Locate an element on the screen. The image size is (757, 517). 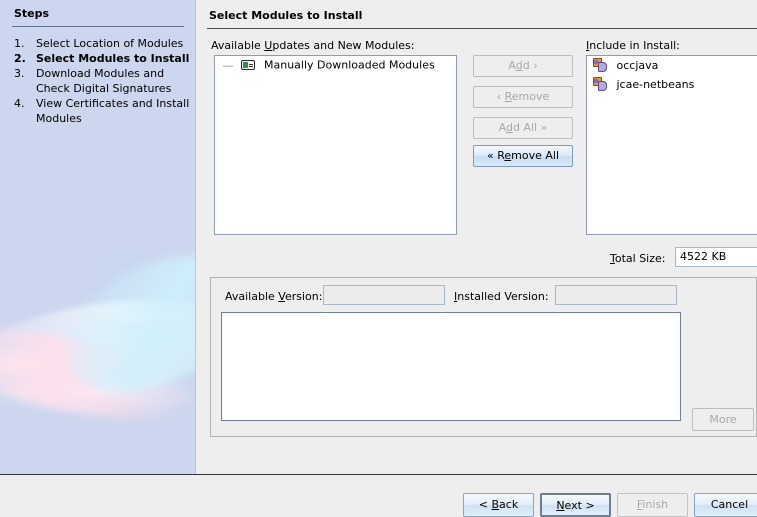
available-version-label: Available Version: is located at coordinates (274, 296).